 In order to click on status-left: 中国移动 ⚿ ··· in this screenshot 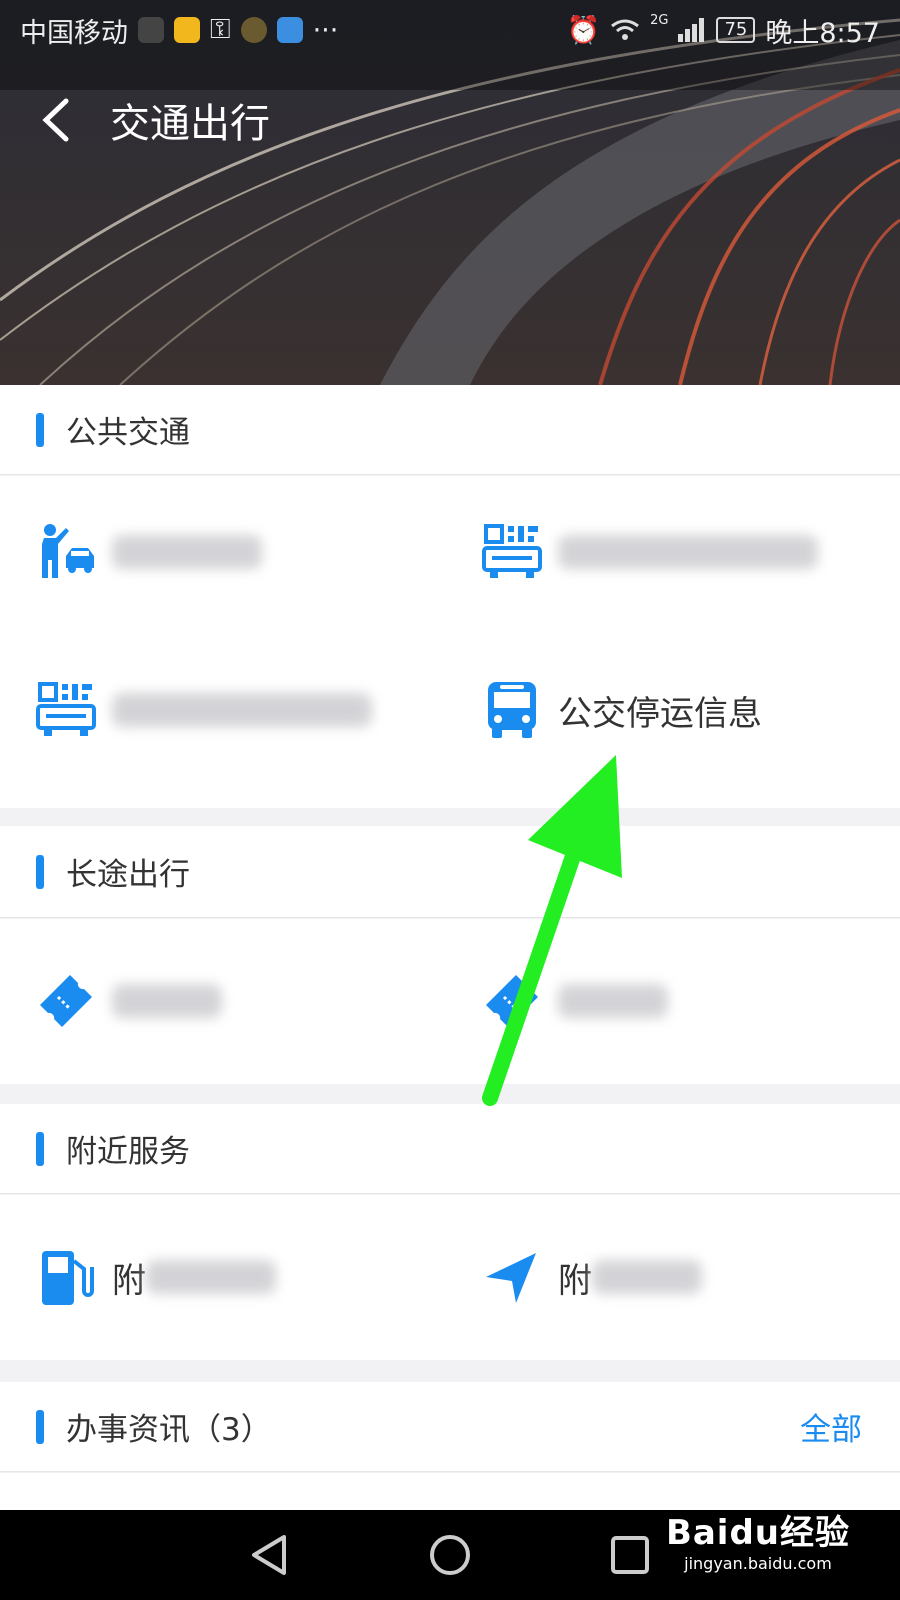, I will do `click(179, 30)`.